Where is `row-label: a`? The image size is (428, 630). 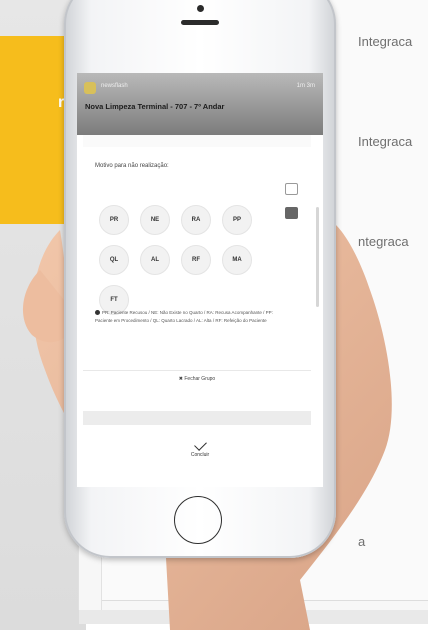
row-label: a is located at coordinates (362, 541).